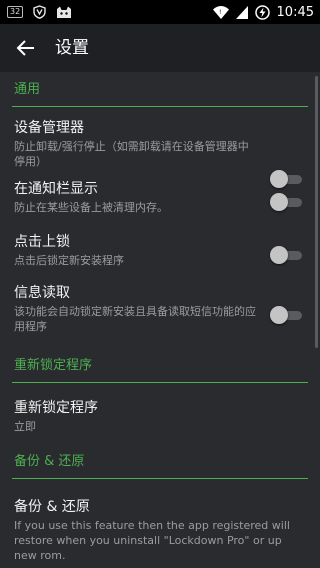 This screenshot has height=568, width=320. What do you see at coordinates (52, 507) in the screenshot?
I see `pref-backup-title: 备份 & 还原` at bounding box center [52, 507].